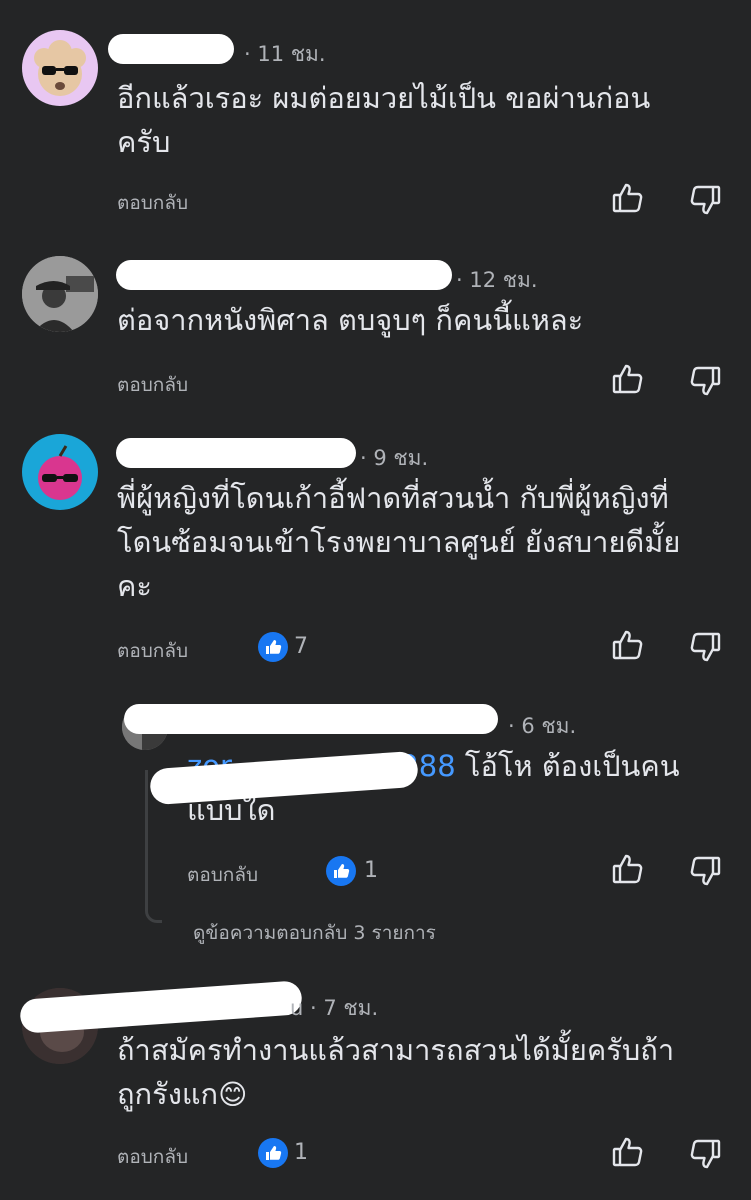 The width and height of the screenshot is (751, 1200). Describe the element at coordinates (394, 458) in the screenshot. I see `comment-time: · 9 ชม.` at that location.